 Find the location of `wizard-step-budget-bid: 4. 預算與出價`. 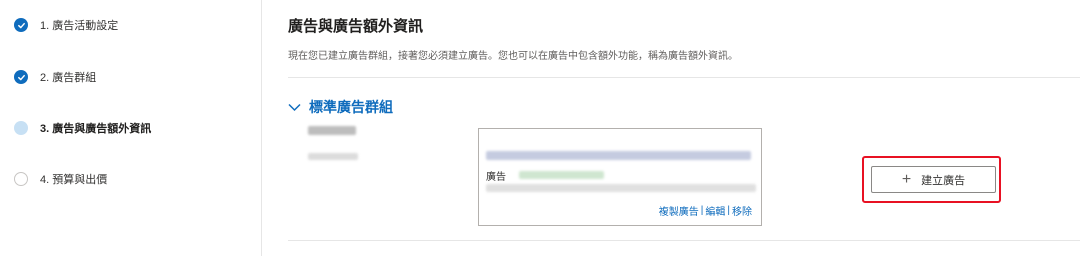

wizard-step-budget-bid: 4. 預算與出價 is located at coordinates (60, 179).